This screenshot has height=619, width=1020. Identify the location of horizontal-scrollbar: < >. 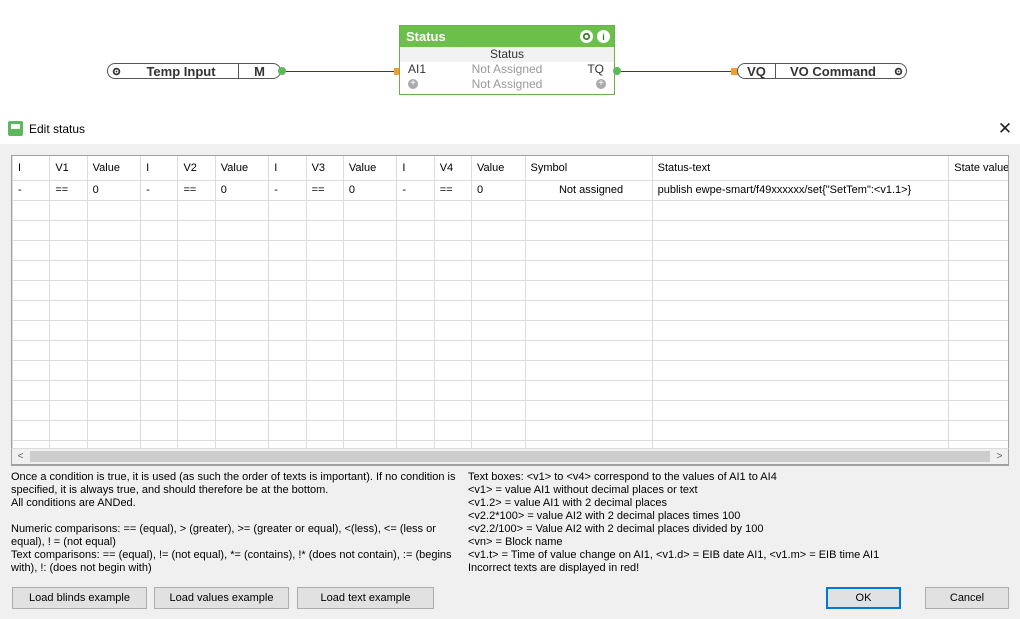
(510, 456).